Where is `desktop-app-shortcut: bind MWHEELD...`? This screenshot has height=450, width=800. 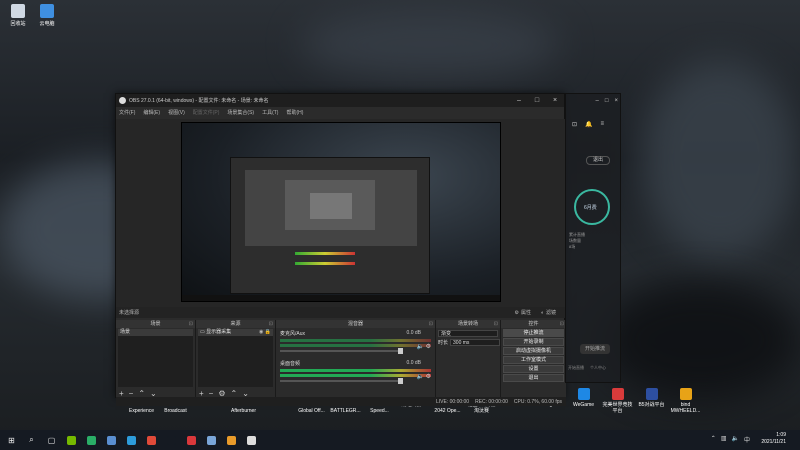
desktop-app-shortcut: bind MWHEELD... is located at coordinates (685, 401).